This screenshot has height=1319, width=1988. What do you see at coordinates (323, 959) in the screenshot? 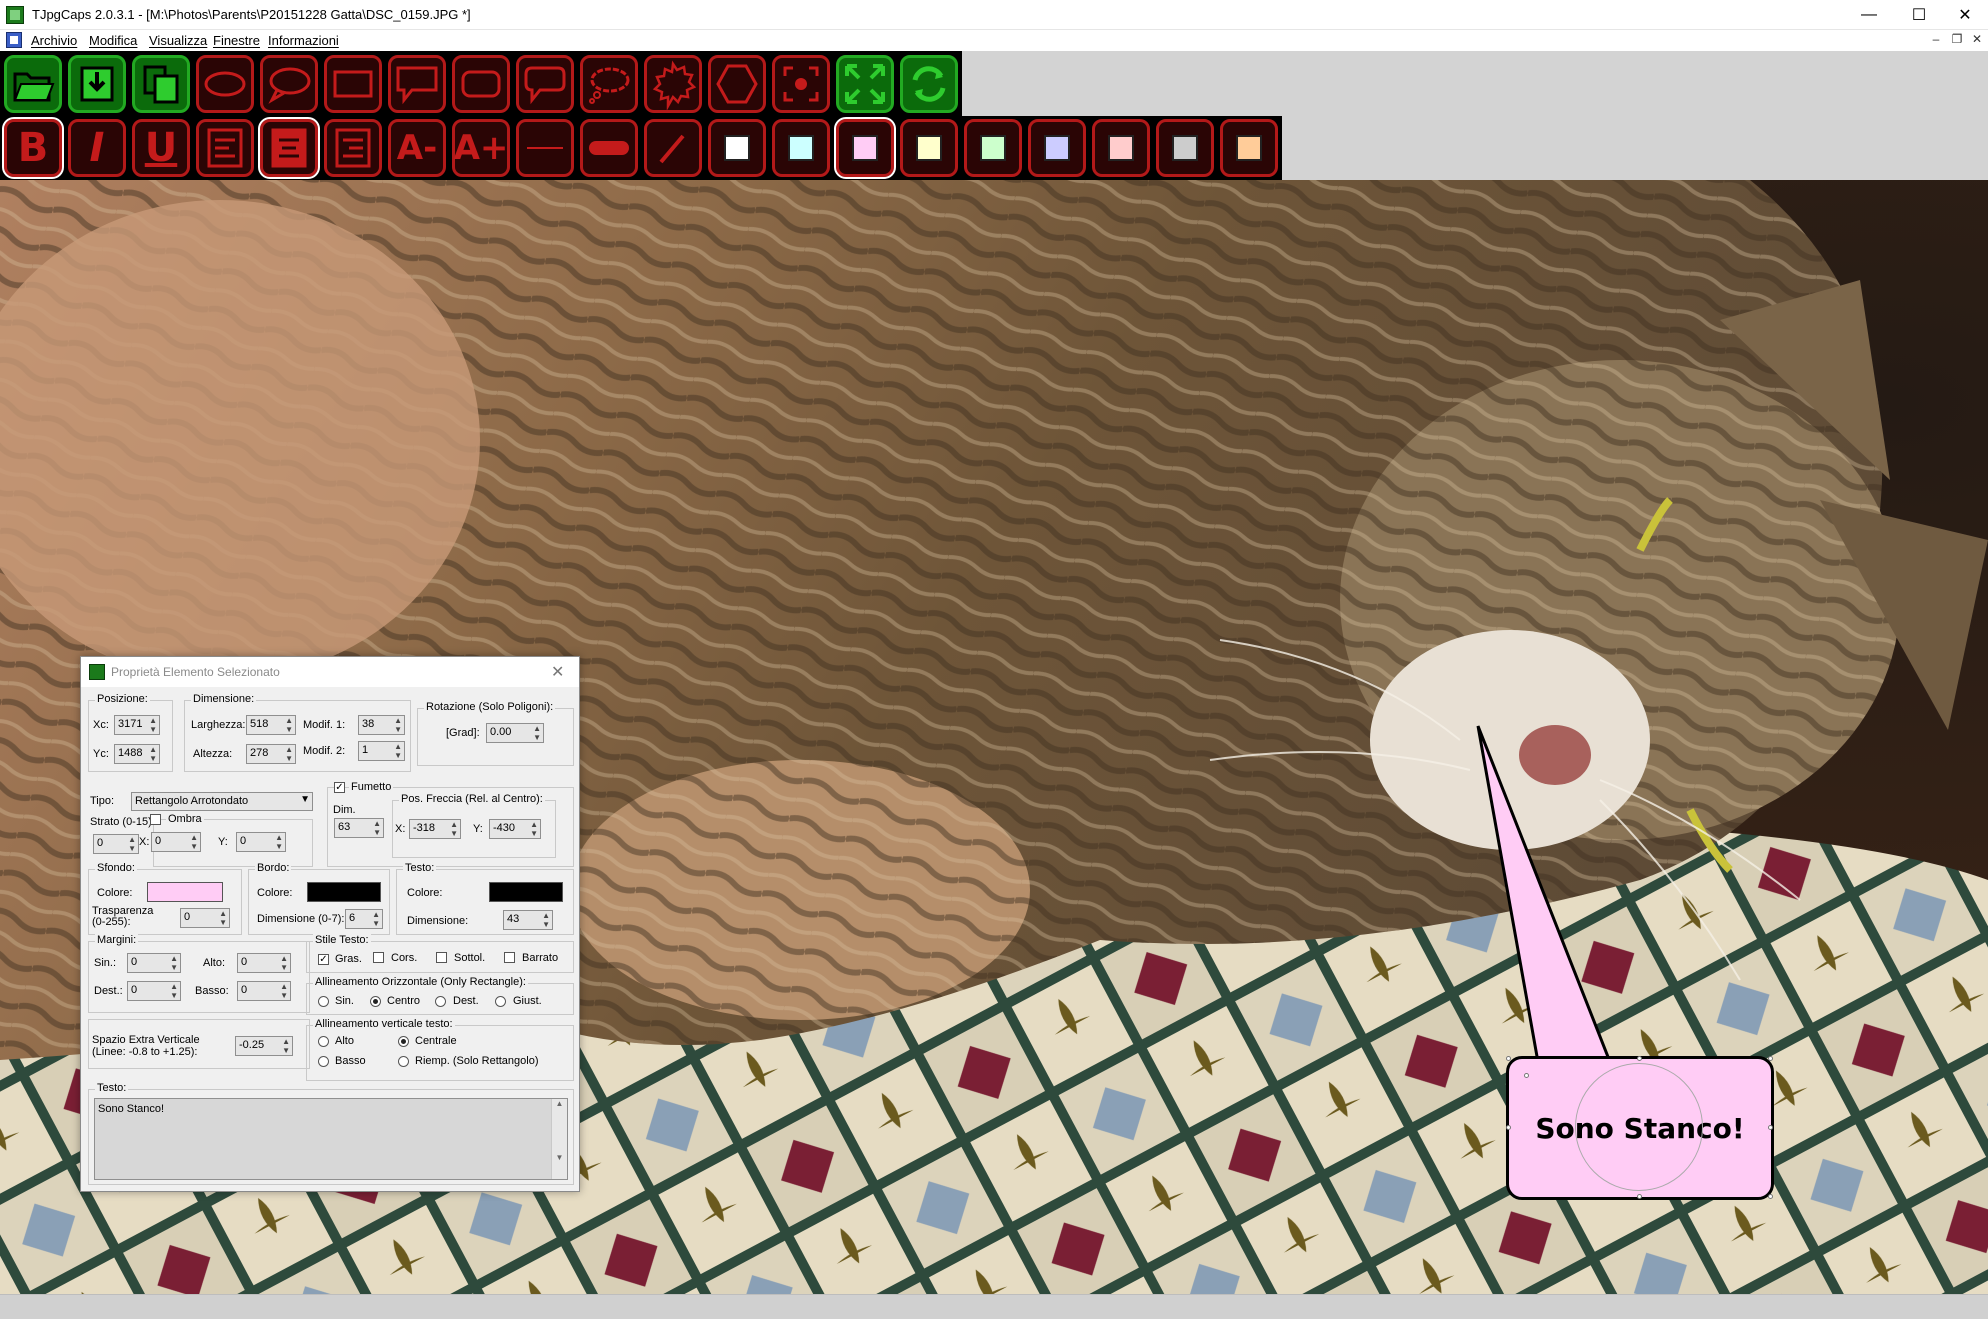
I see `gras-checkbox: ✓` at bounding box center [323, 959].